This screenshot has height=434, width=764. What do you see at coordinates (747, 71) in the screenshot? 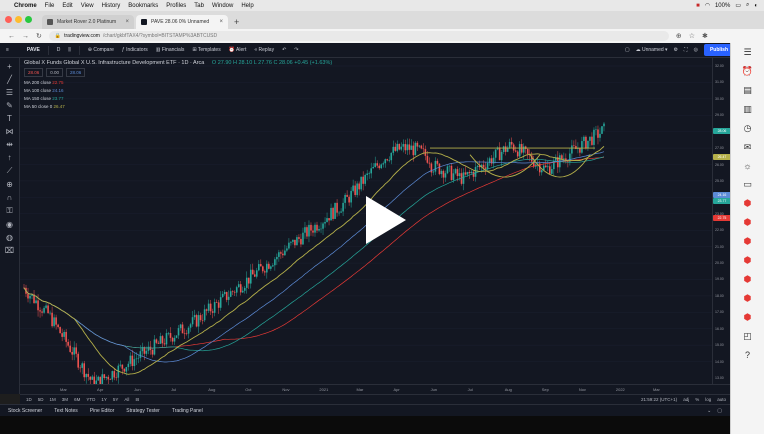
I see `alerts-clock-icon: ⏰` at bounding box center [747, 71].